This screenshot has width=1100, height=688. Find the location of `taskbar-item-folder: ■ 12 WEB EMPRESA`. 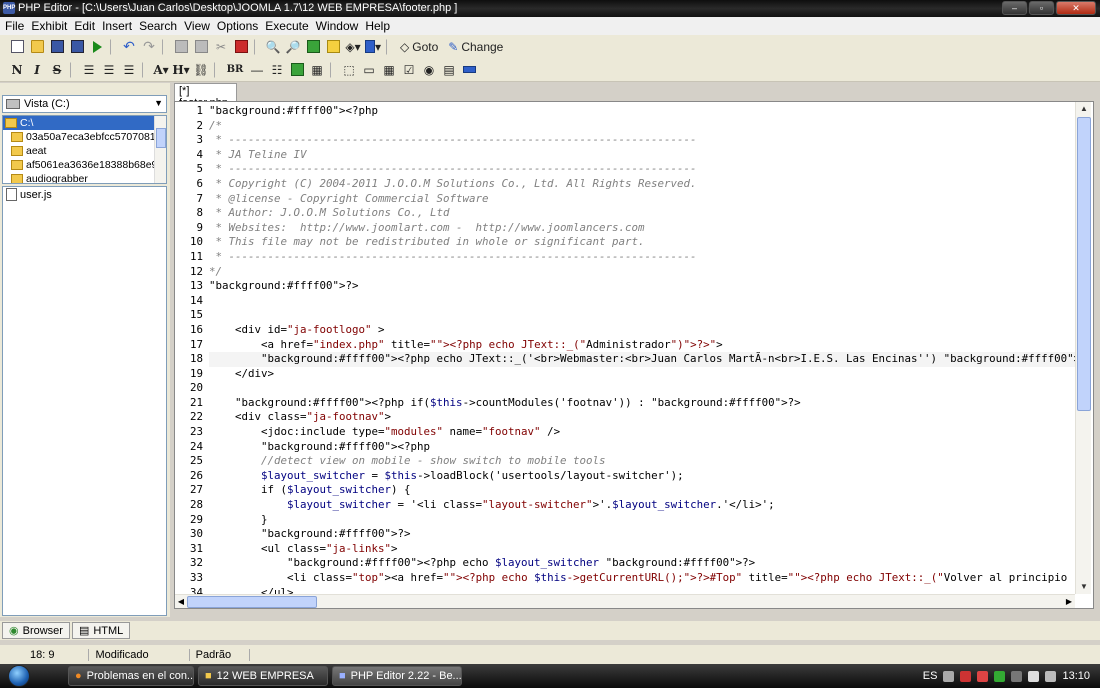

taskbar-item-folder: ■ 12 WEB EMPRESA is located at coordinates (263, 676).